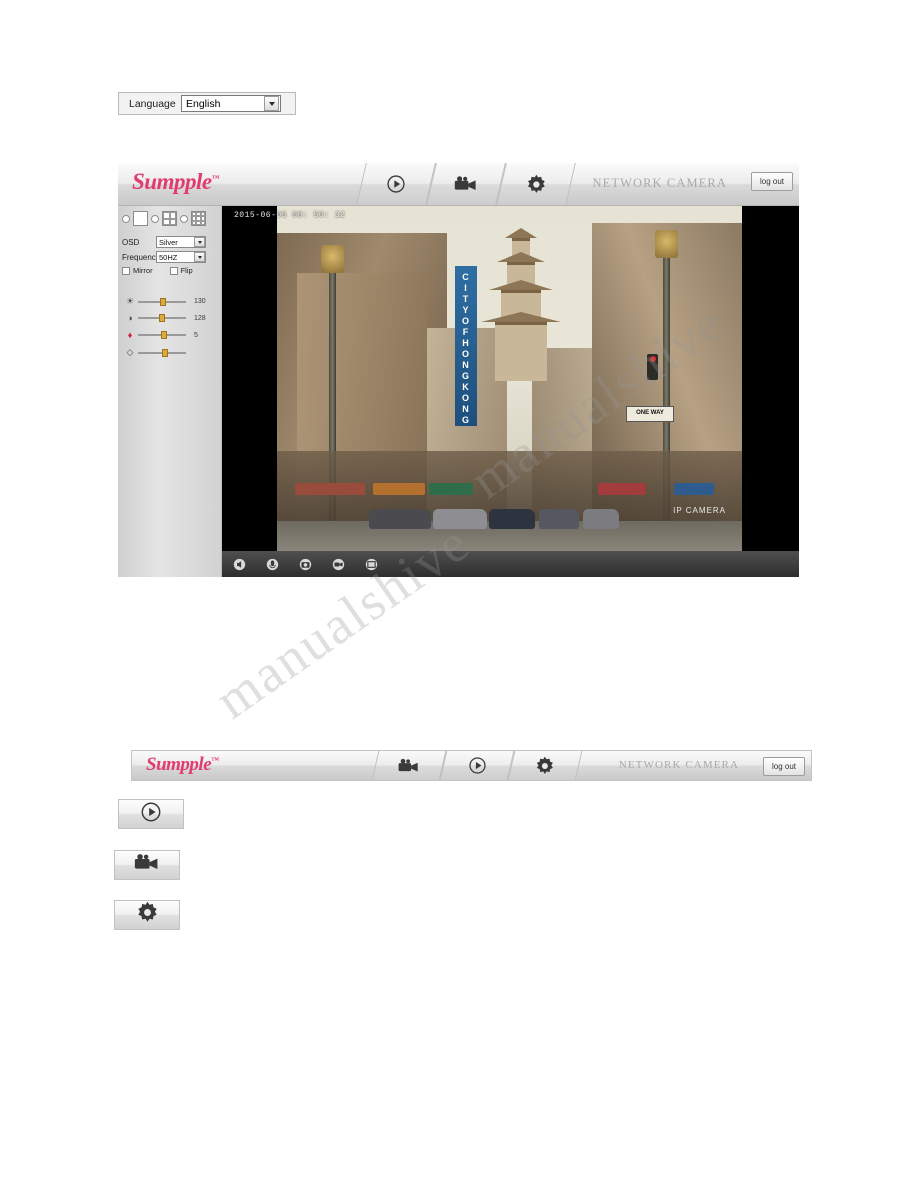 The image size is (918, 1188). What do you see at coordinates (173, 270) in the screenshot?
I see `flip-checkbox` at bounding box center [173, 270].